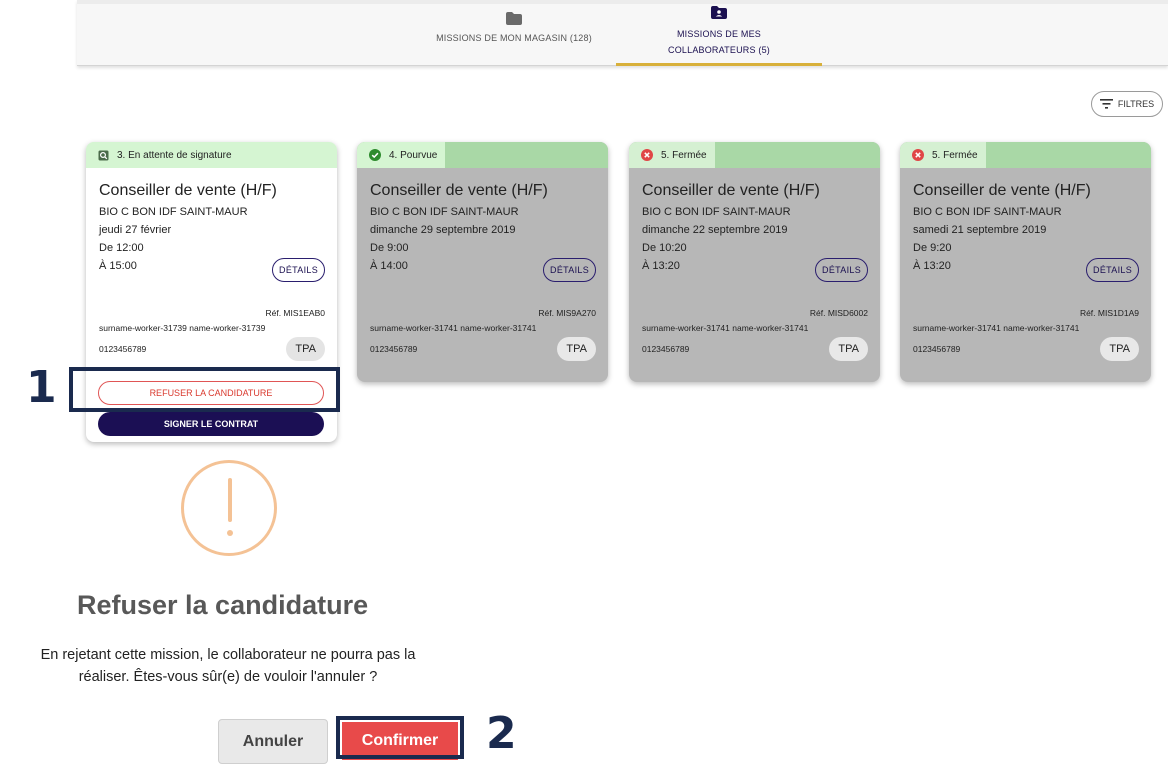 The width and height of the screenshot is (1168, 775). I want to click on tab-missions-collaborateurs: MISSIONS DE MES COLLABORATEURS (5), so click(719, 33).